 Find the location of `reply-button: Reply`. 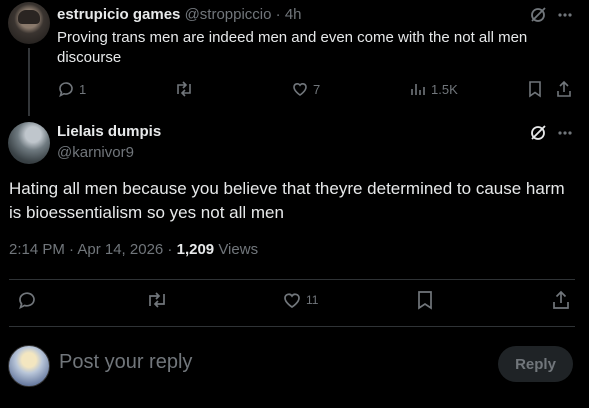

reply-button: Reply is located at coordinates (535, 364).